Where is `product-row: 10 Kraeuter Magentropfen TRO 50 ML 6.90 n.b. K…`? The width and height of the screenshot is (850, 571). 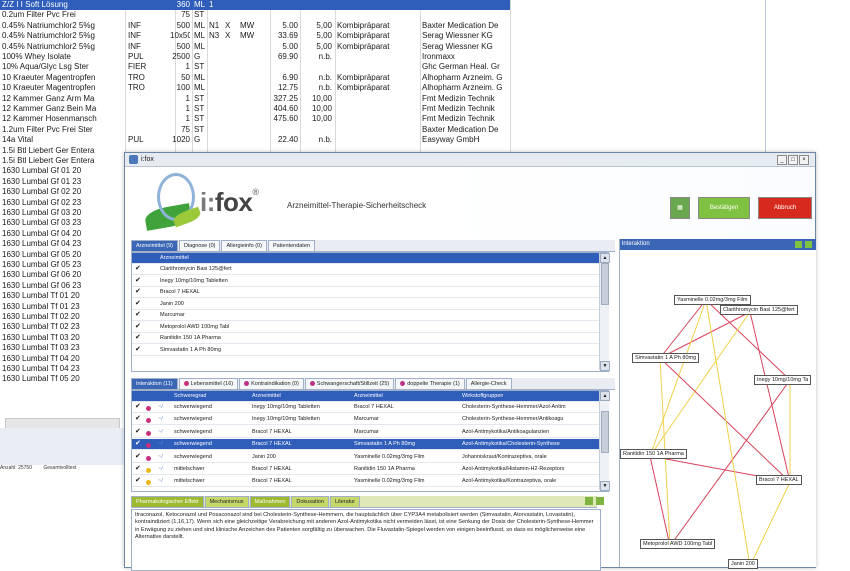 product-row: 10 Kraeuter Magentropfen TRO 50 ML 6.90 n.b. K… is located at coordinates (255, 78).